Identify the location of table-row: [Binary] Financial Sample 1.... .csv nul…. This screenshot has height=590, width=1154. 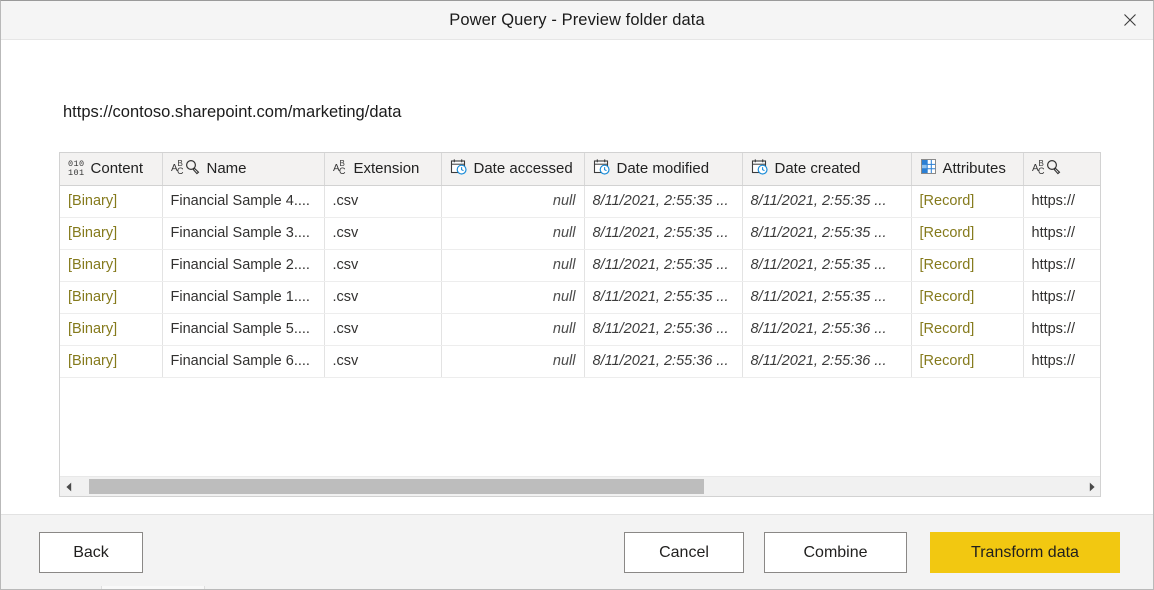
(580, 297).